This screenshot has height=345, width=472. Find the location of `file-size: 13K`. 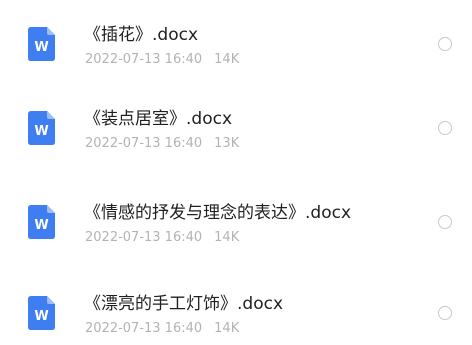

file-size: 13K is located at coordinates (227, 143).